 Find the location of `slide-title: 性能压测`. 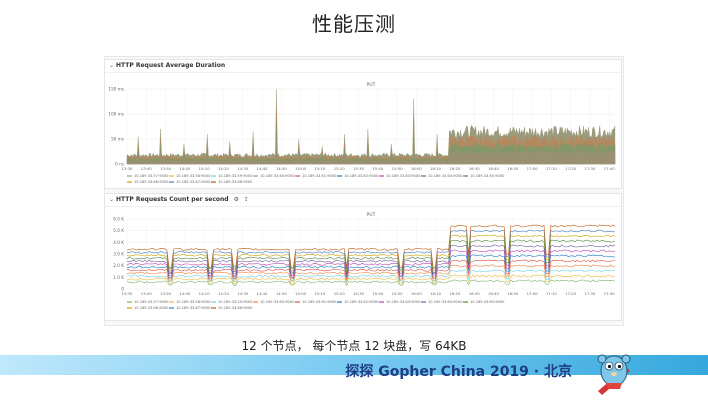

slide-title: 性能压测 is located at coordinates (354, 24).